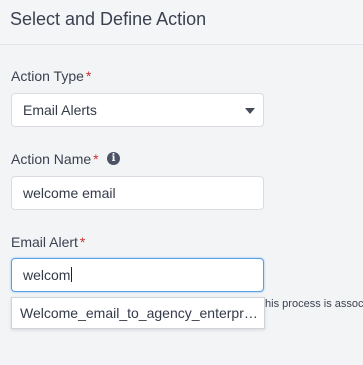  I want to click on action-name-value: welcome email, so click(69, 193).